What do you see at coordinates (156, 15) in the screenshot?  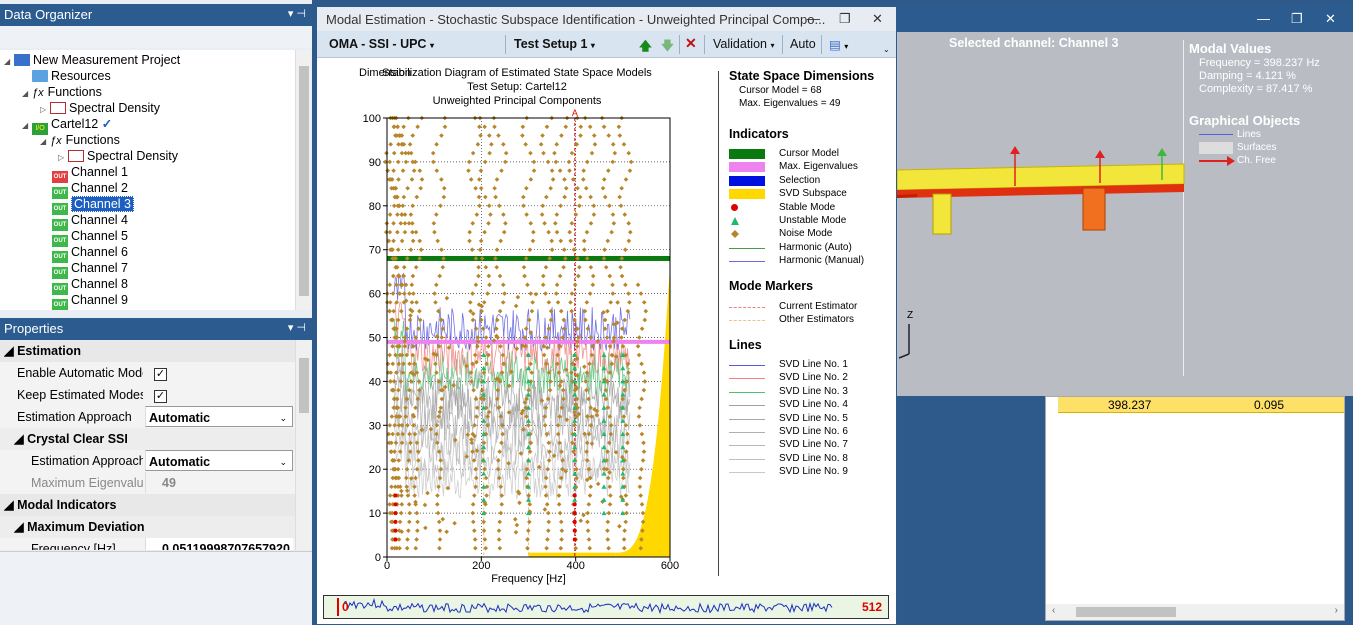 I see `data-organizer-titlebar: Data Organizer ▾ ⊣` at bounding box center [156, 15].